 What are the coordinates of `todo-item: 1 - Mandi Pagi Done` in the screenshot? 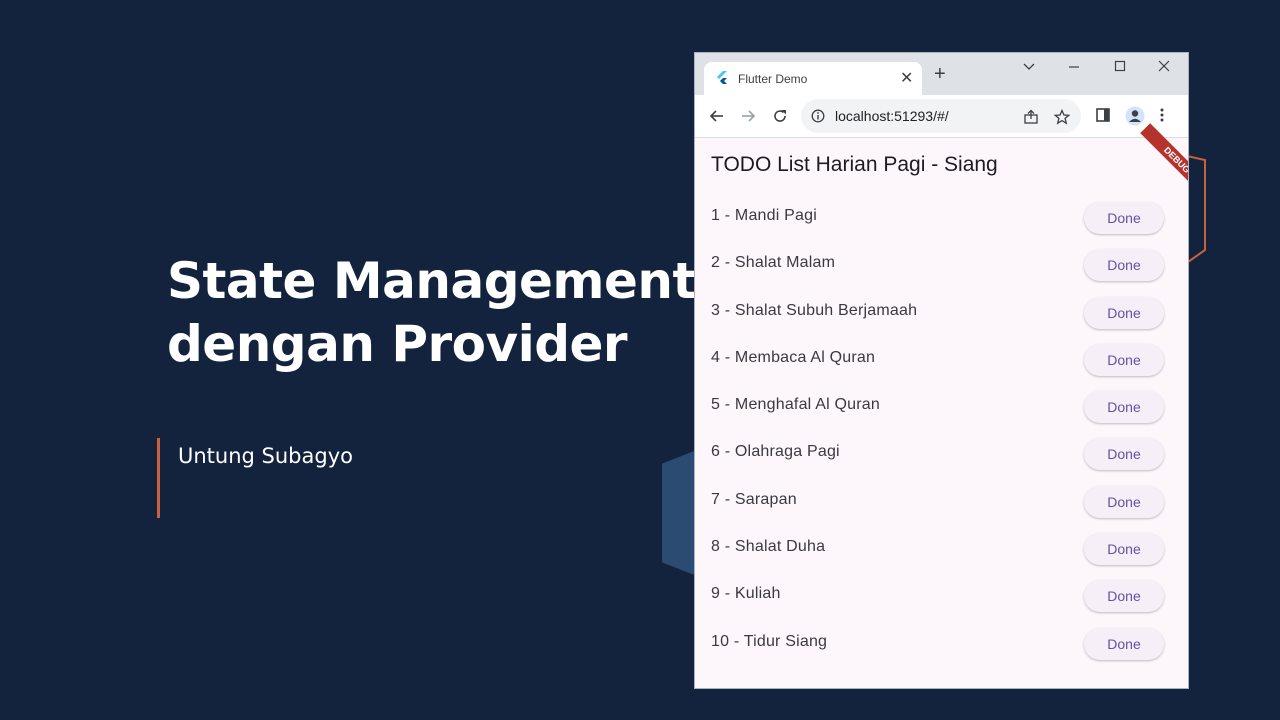 It's located at (941, 215).